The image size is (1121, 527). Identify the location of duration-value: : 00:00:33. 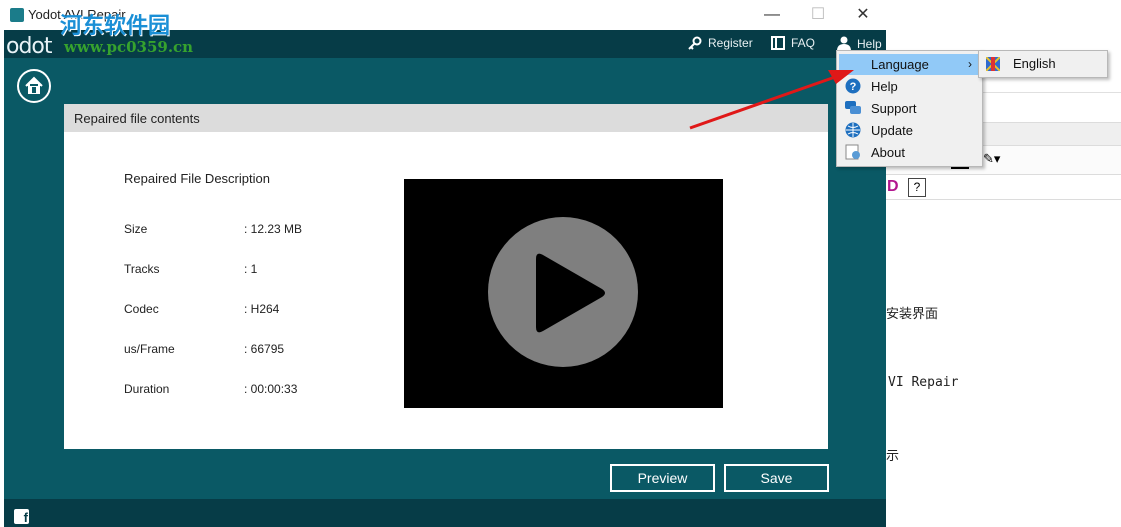
(271, 389).